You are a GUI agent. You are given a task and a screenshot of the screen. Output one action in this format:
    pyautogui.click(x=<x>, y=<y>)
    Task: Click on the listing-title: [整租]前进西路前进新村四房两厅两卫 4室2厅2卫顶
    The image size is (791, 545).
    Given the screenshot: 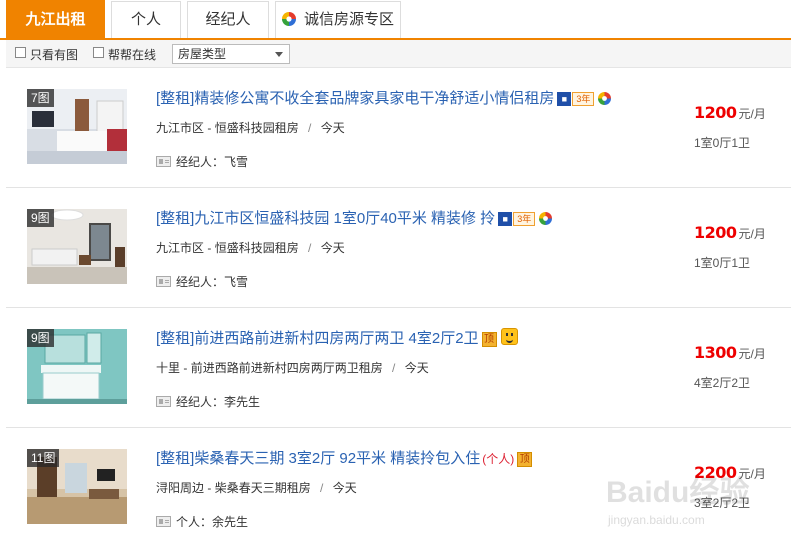 What is the action you would take?
    pyautogui.click(x=337, y=337)
    